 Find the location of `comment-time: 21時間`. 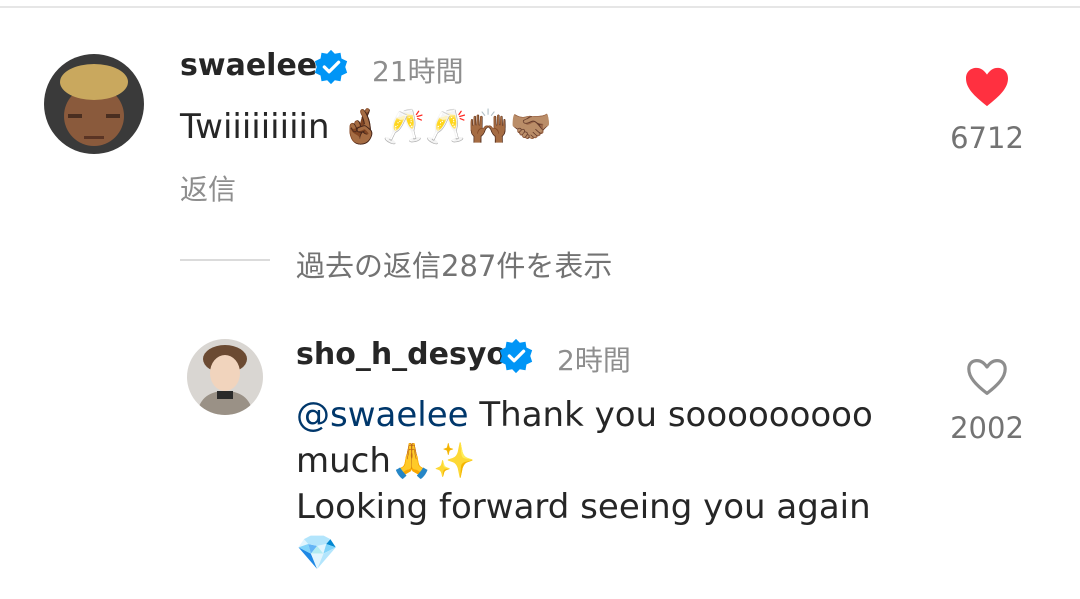

comment-time: 21時間 is located at coordinates (418, 71).